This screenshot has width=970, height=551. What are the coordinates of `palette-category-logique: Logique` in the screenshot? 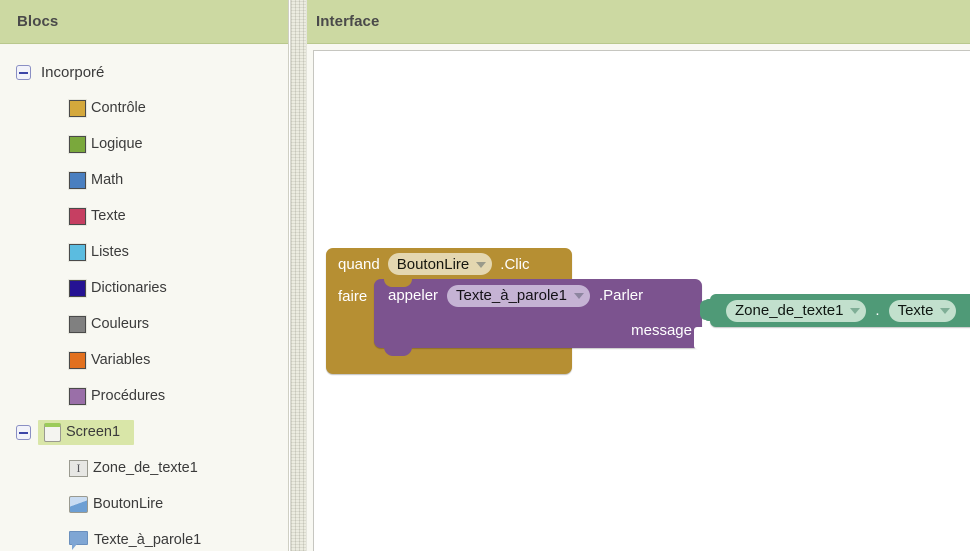 It's located at (144, 144).